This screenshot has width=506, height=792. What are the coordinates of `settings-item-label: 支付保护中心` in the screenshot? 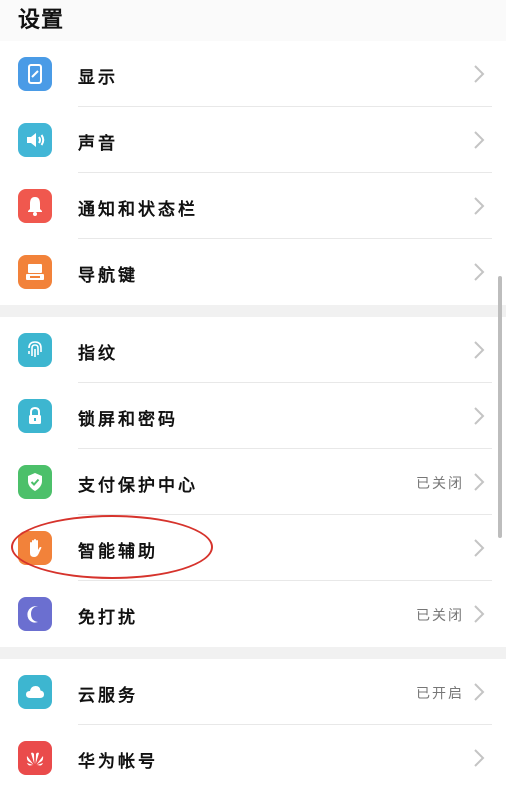 It's located at (138, 486).